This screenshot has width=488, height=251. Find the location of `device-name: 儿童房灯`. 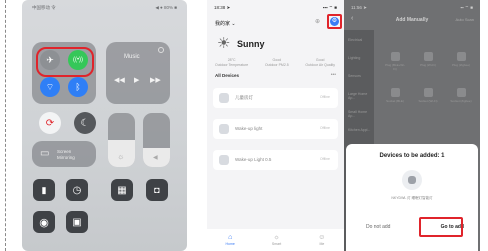

device-name: 儿童房灯 is located at coordinates (244, 97).